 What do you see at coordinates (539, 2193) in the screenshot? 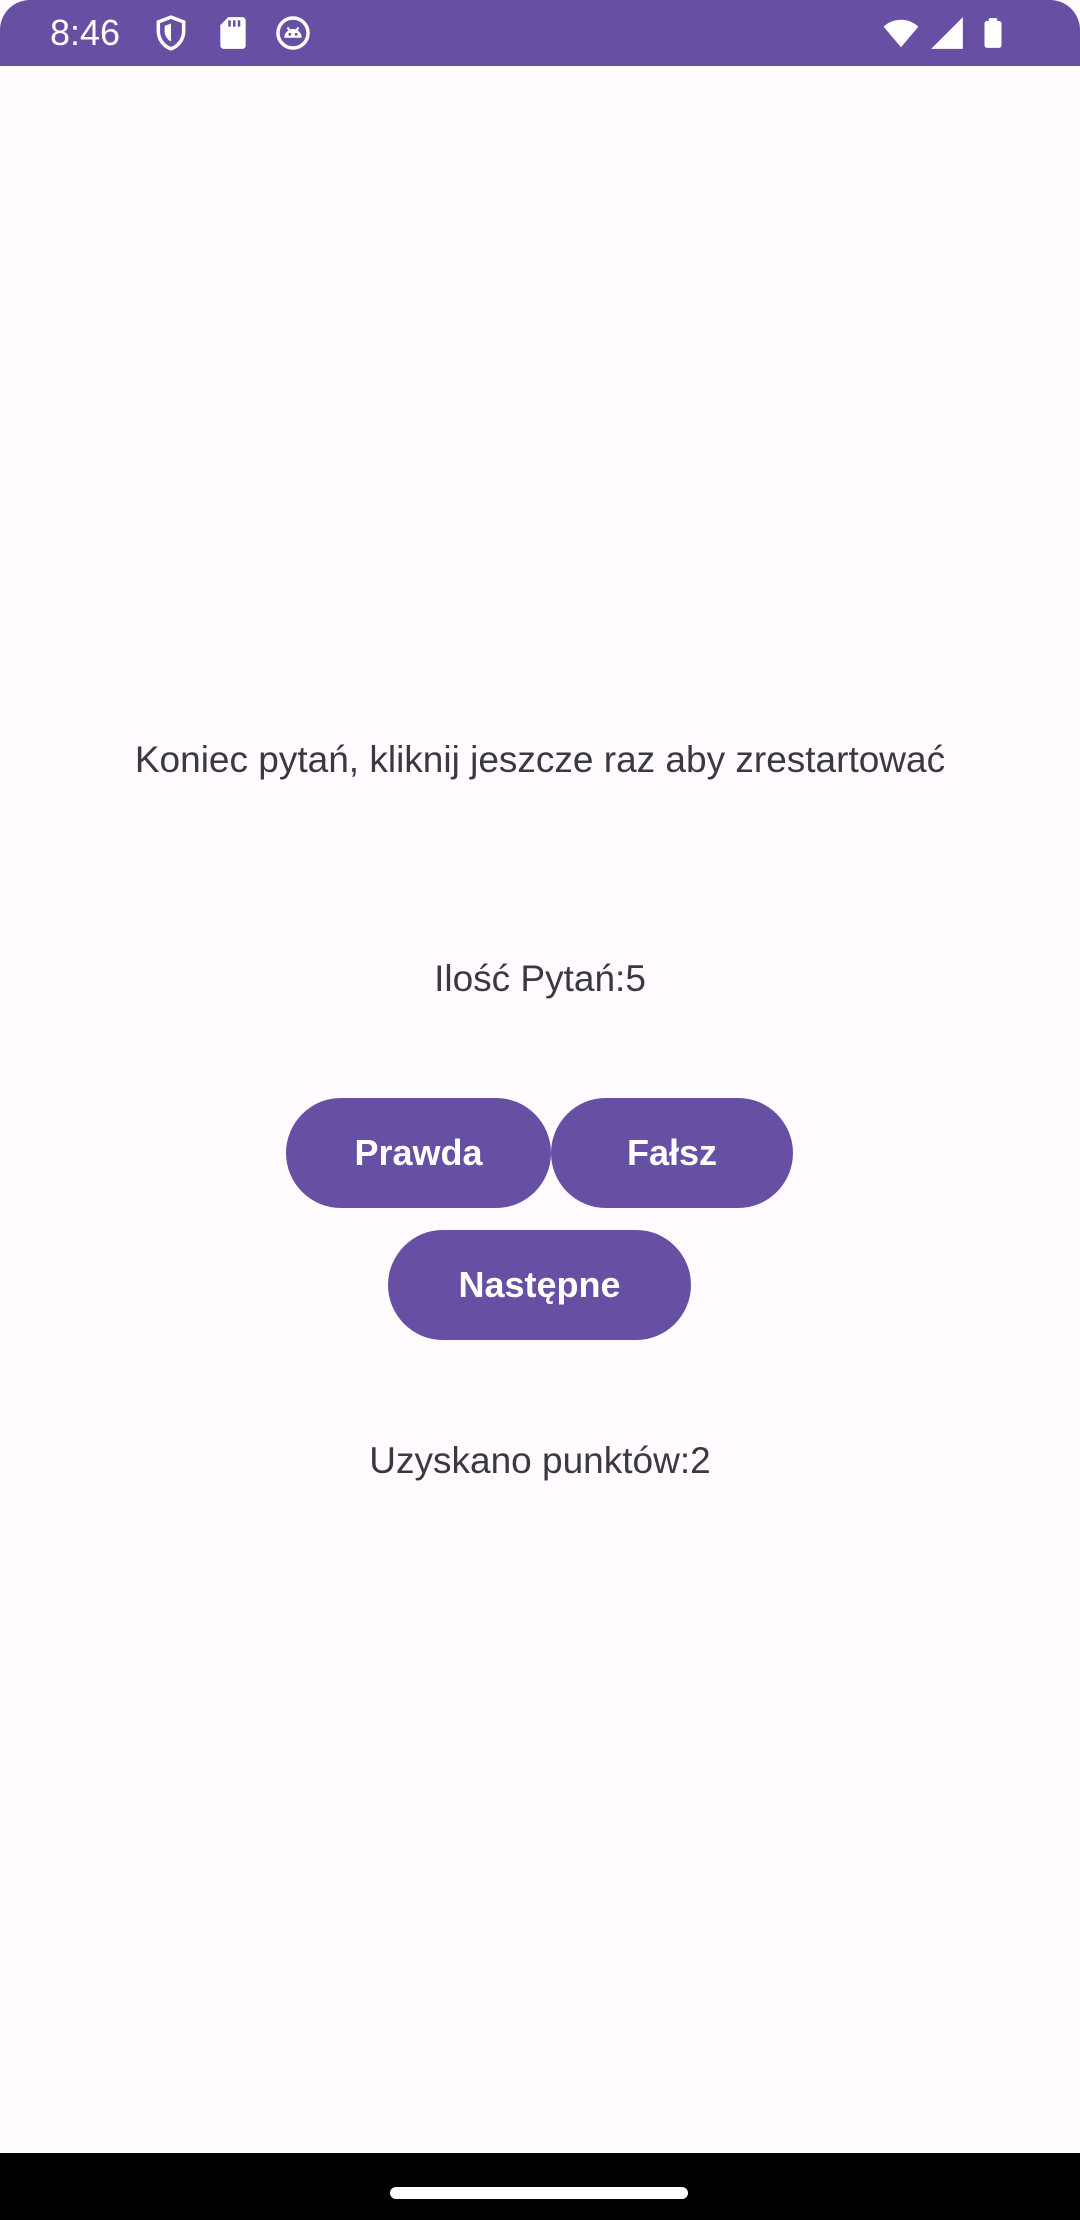
I see `home-gesture-handle` at bounding box center [539, 2193].